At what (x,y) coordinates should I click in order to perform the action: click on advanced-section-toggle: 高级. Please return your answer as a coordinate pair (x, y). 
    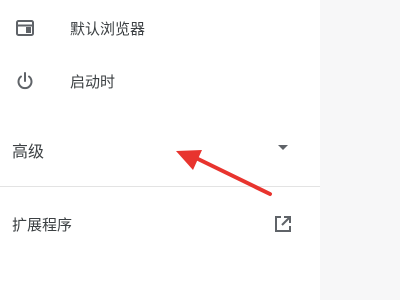
    Looking at the image, I should click on (160, 148).